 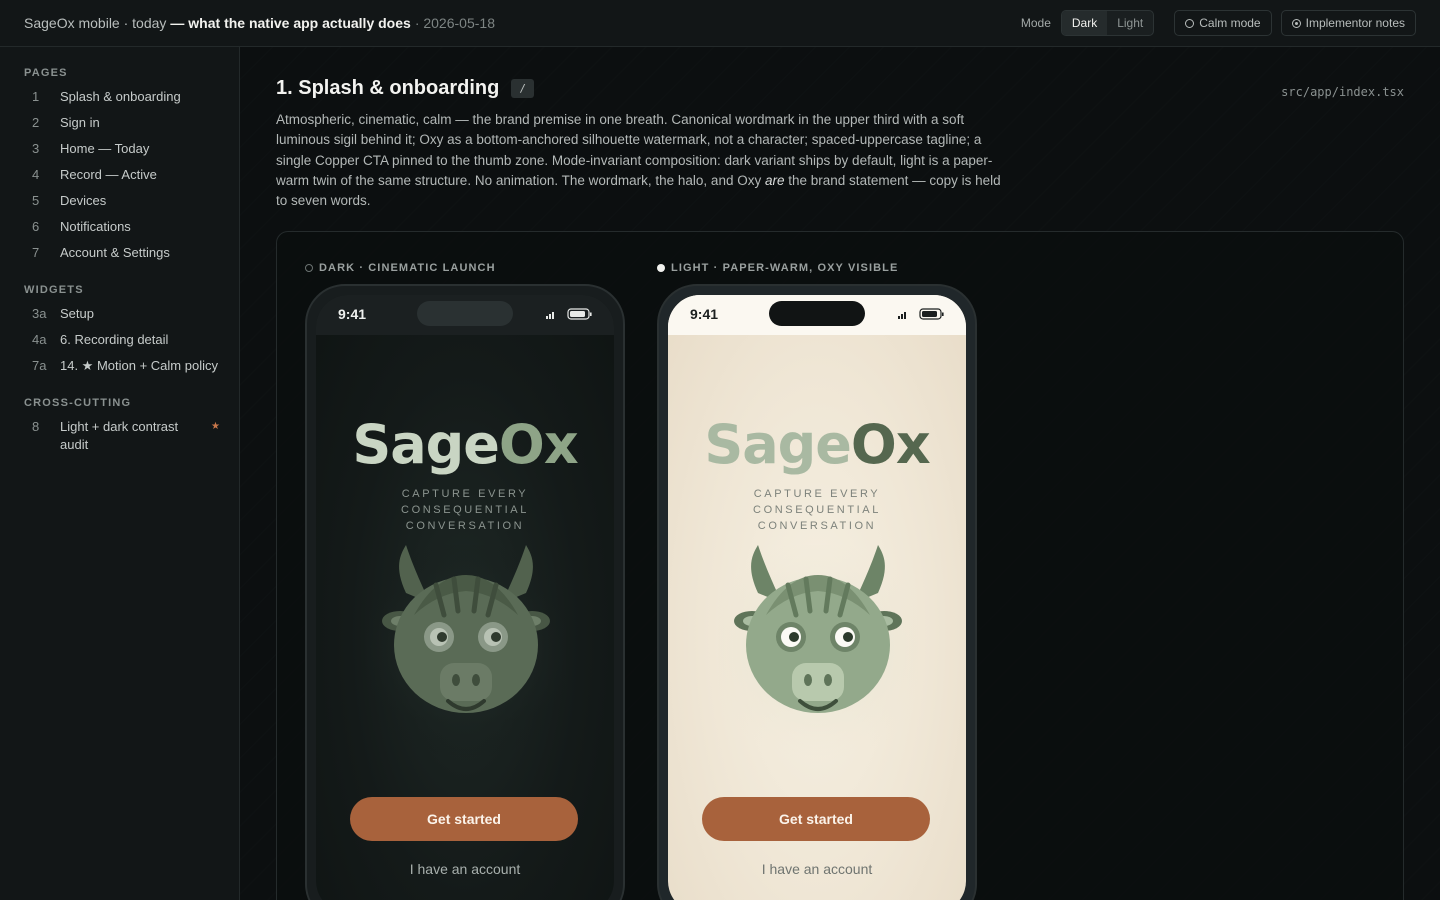 I want to click on filled-dot-icon, so click(x=661, y=268).